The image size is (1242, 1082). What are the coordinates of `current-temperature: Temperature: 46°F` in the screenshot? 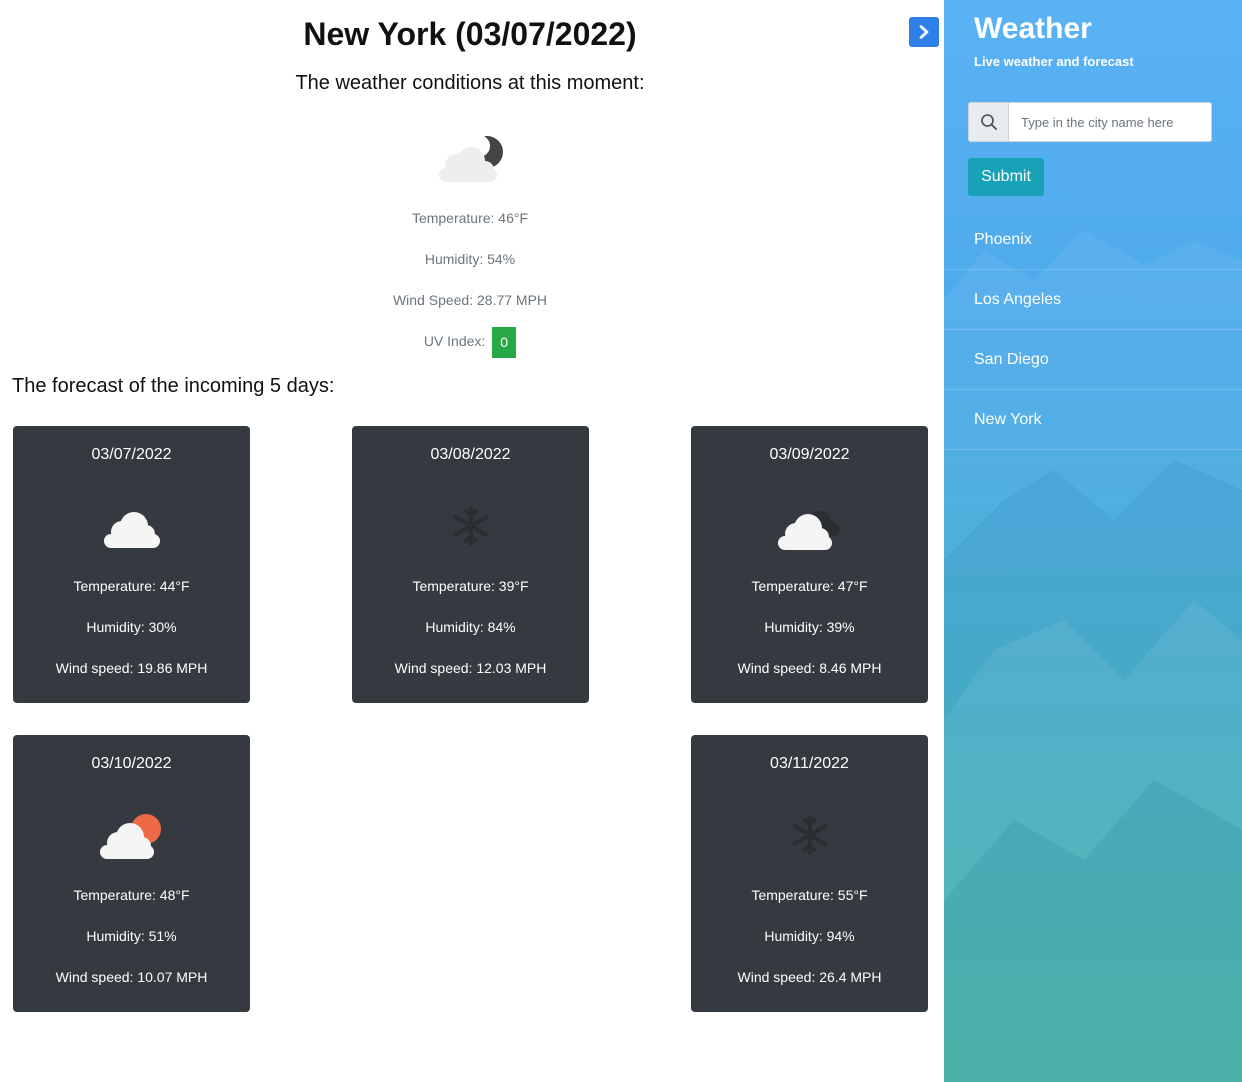 It's located at (470, 218).